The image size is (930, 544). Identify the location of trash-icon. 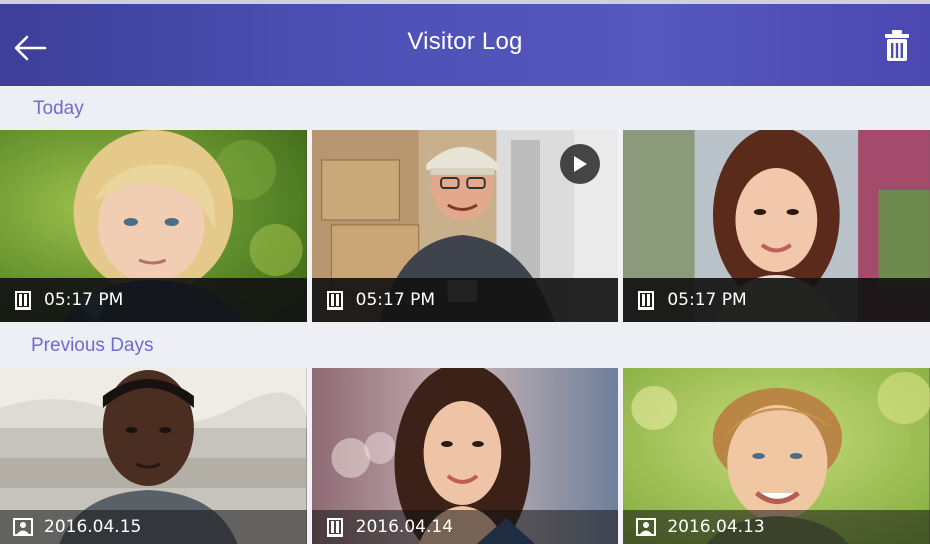
(897, 45).